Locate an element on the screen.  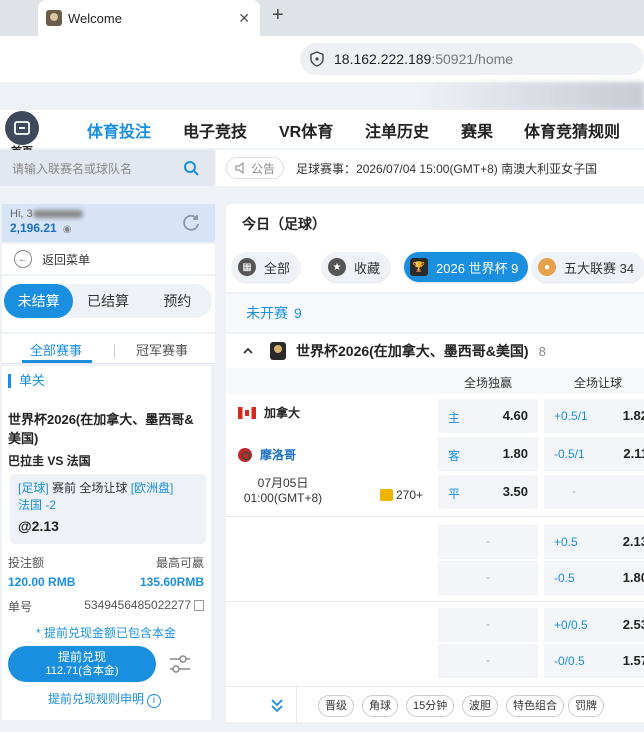
ticket-number-wrap: 5349456485022277 is located at coordinates (144, 605).